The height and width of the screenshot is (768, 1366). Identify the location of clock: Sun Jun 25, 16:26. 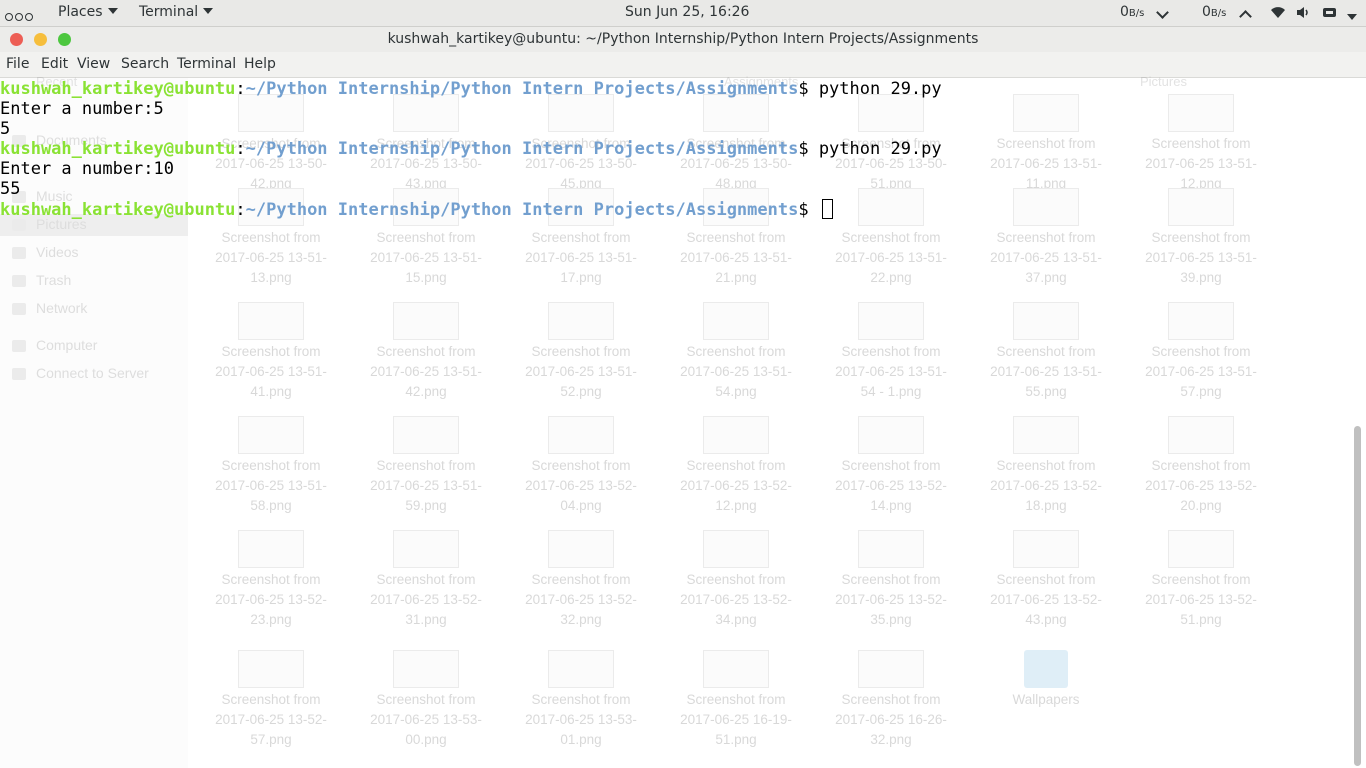
(687, 12).